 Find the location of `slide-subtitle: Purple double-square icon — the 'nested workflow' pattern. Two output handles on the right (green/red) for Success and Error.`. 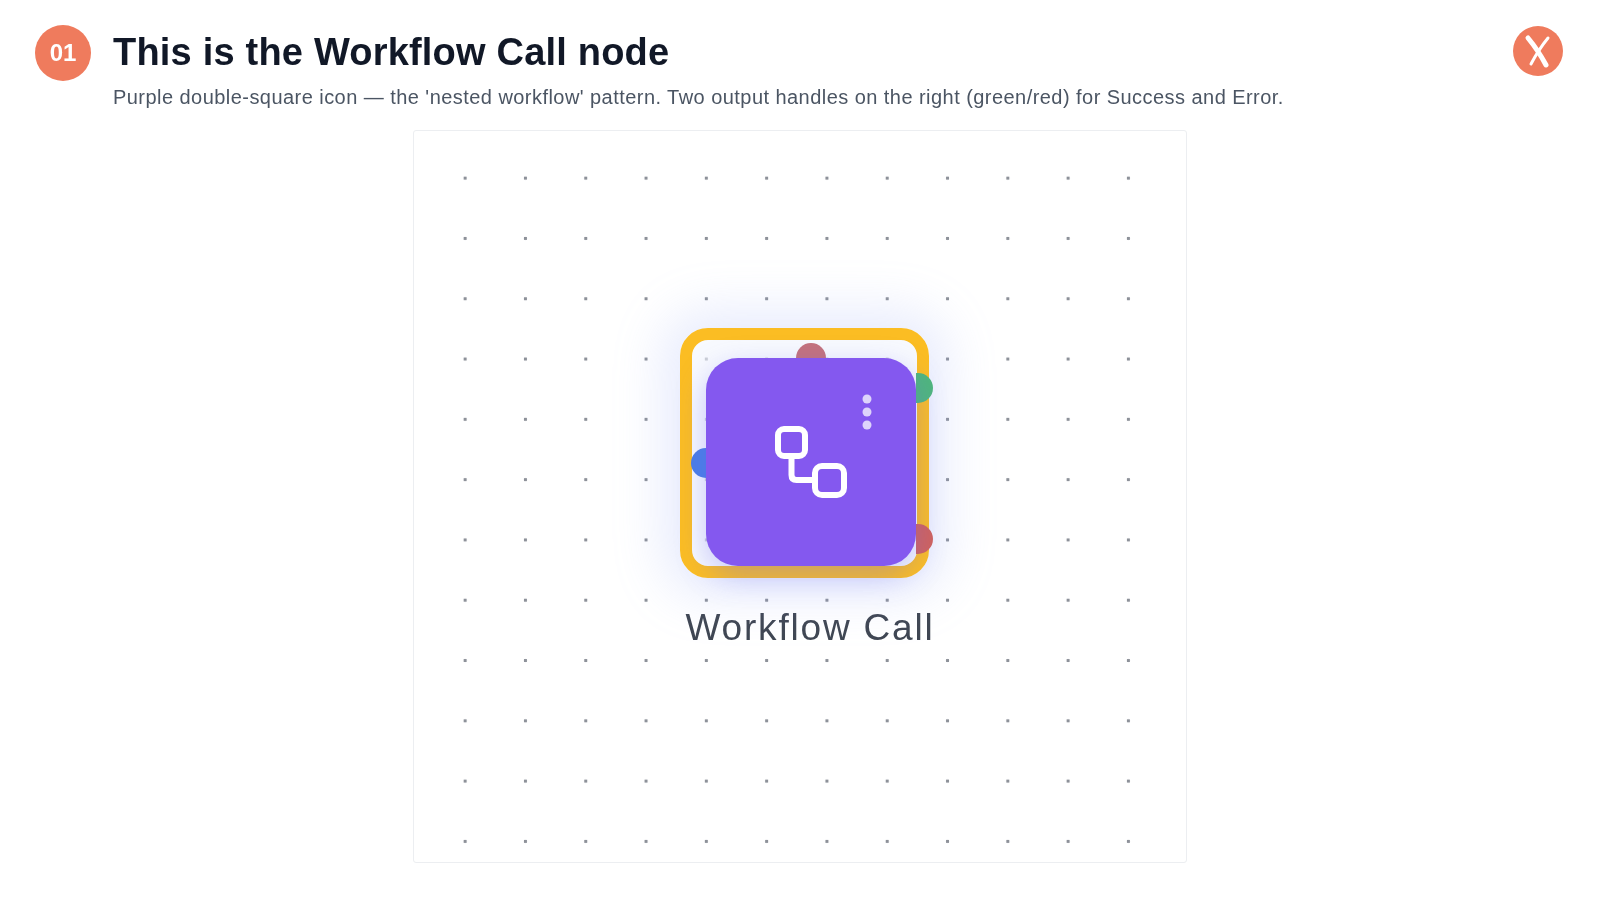

slide-subtitle: Purple double-square icon — the 'nested workflow' pattern. Two output handles on the right (green/red) for Success and Error. is located at coordinates (698, 97).